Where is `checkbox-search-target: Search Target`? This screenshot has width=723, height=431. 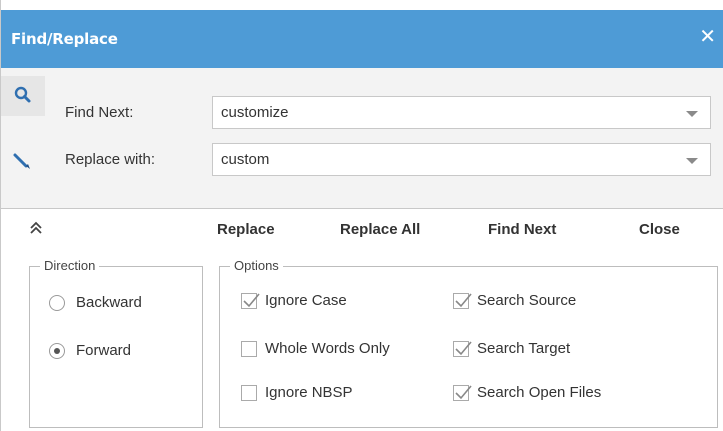
checkbox-search-target: Search Target is located at coordinates (511, 348).